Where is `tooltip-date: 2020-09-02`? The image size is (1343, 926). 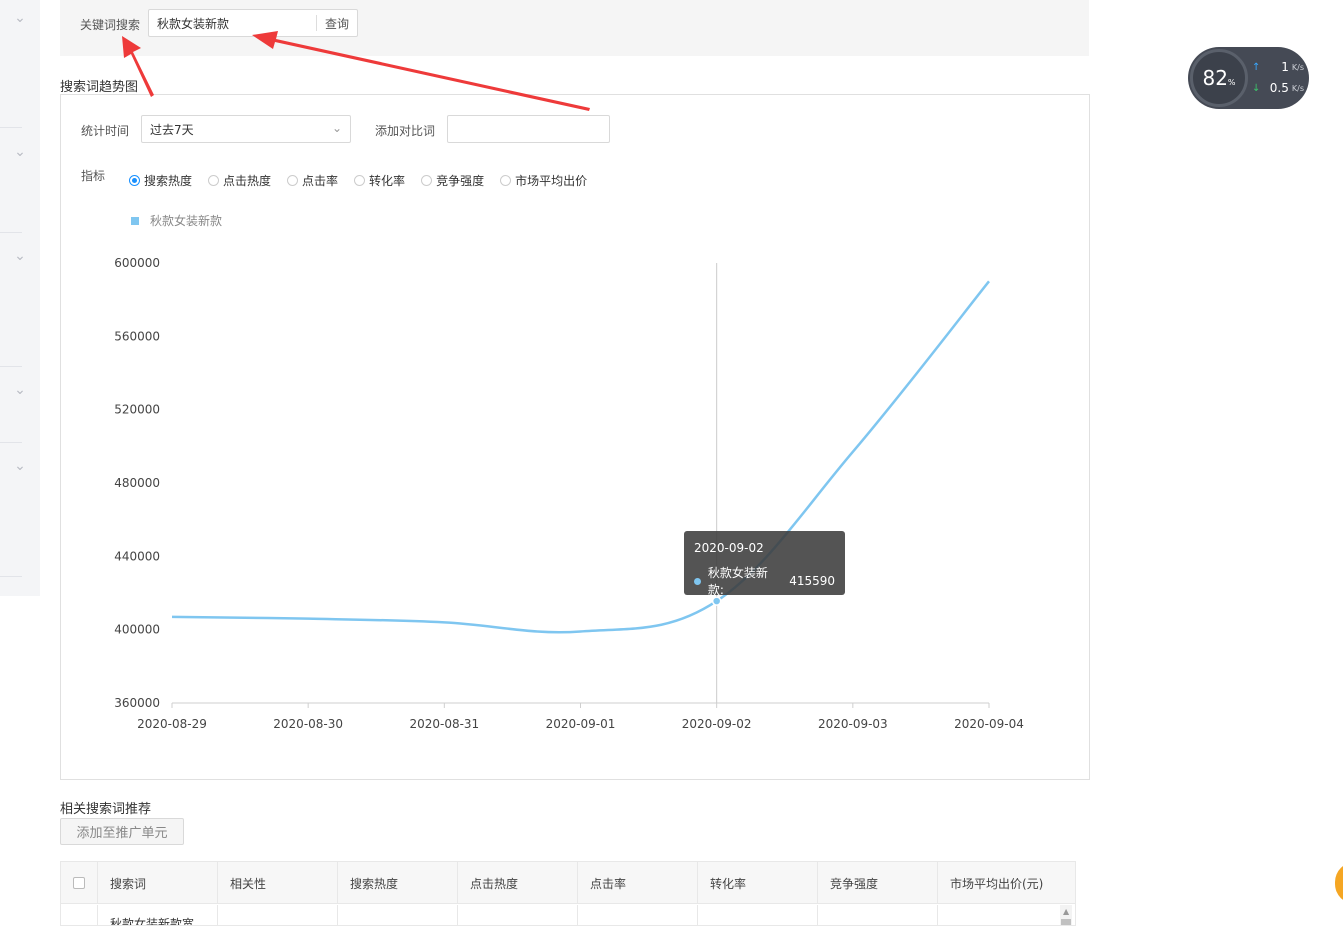 tooltip-date: 2020-09-02 is located at coordinates (729, 548).